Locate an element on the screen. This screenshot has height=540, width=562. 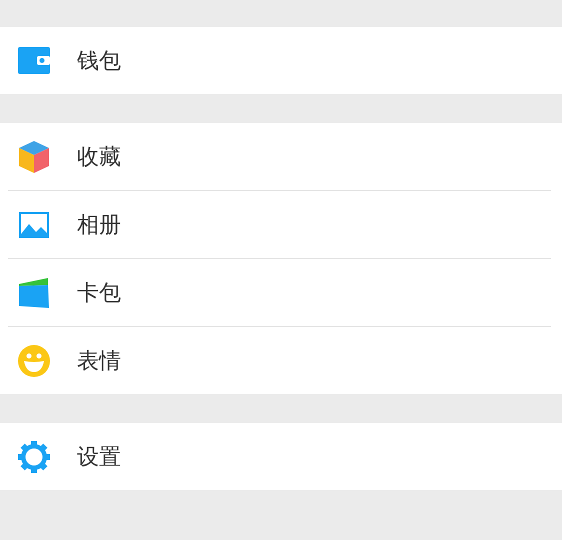
menu-item: 表情 is located at coordinates (281, 360).